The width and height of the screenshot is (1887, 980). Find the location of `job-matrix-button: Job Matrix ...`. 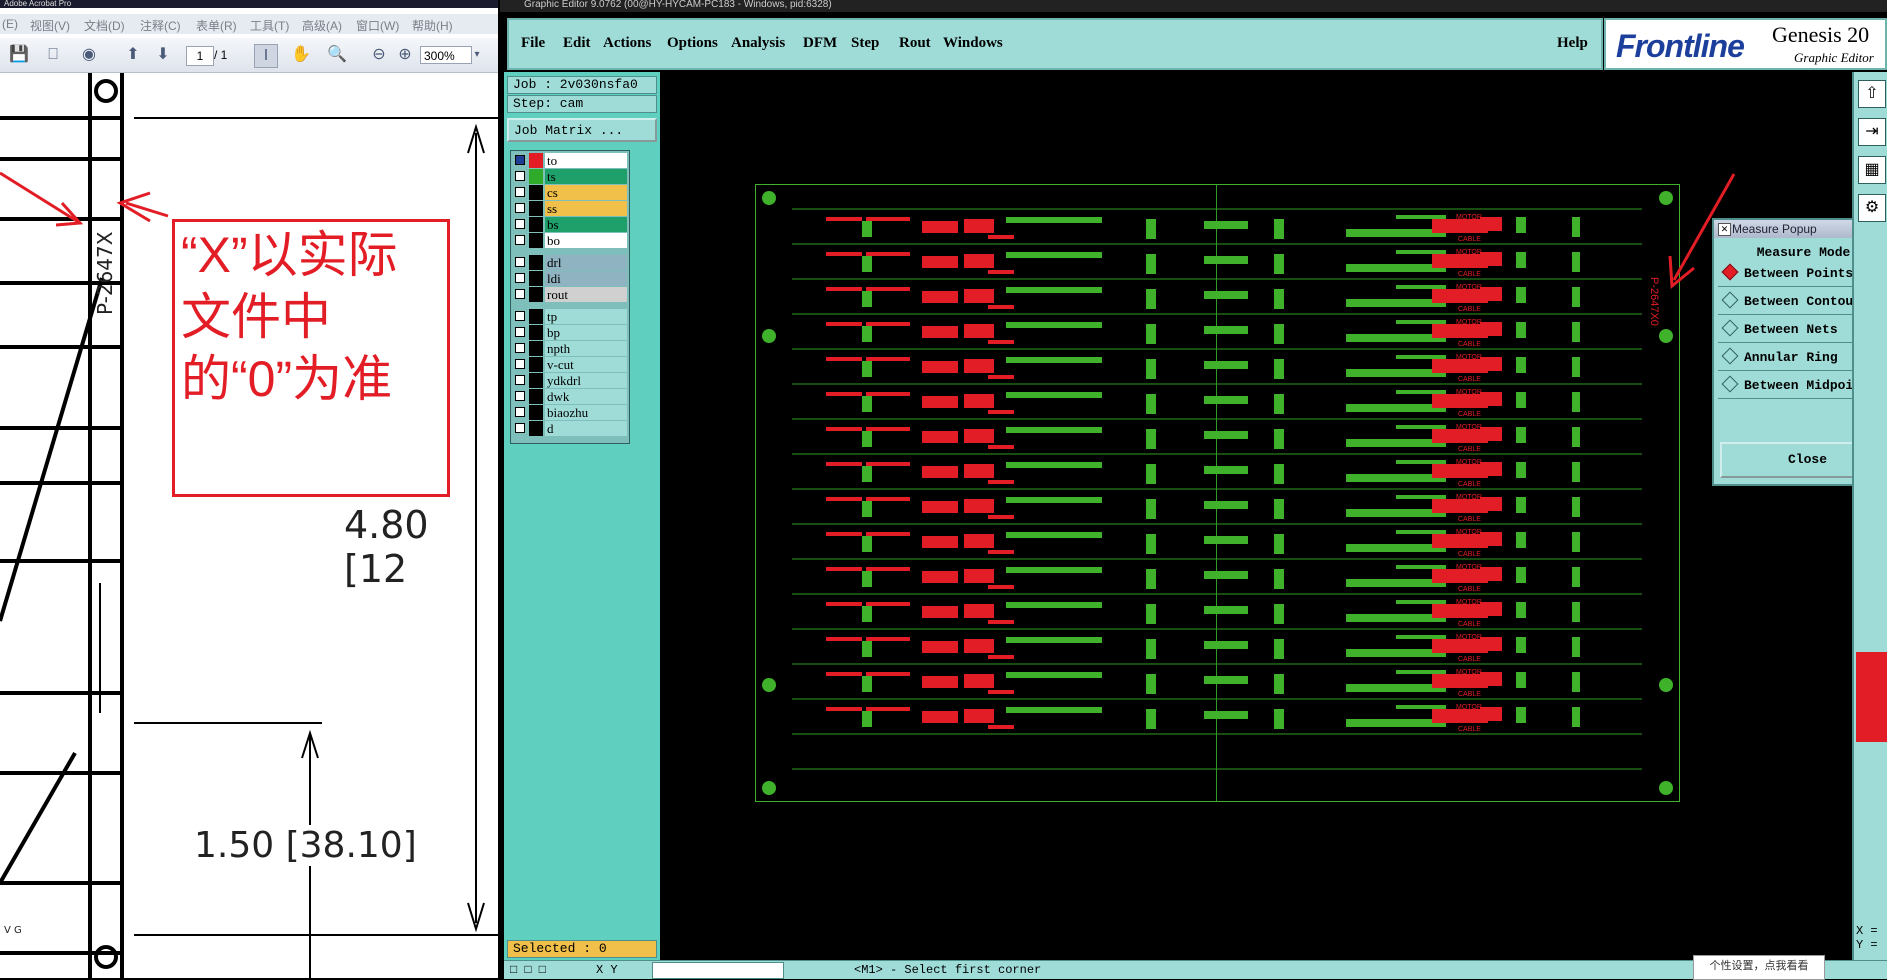

job-matrix-button: Job Matrix ... is located at coordinates (582, 130).